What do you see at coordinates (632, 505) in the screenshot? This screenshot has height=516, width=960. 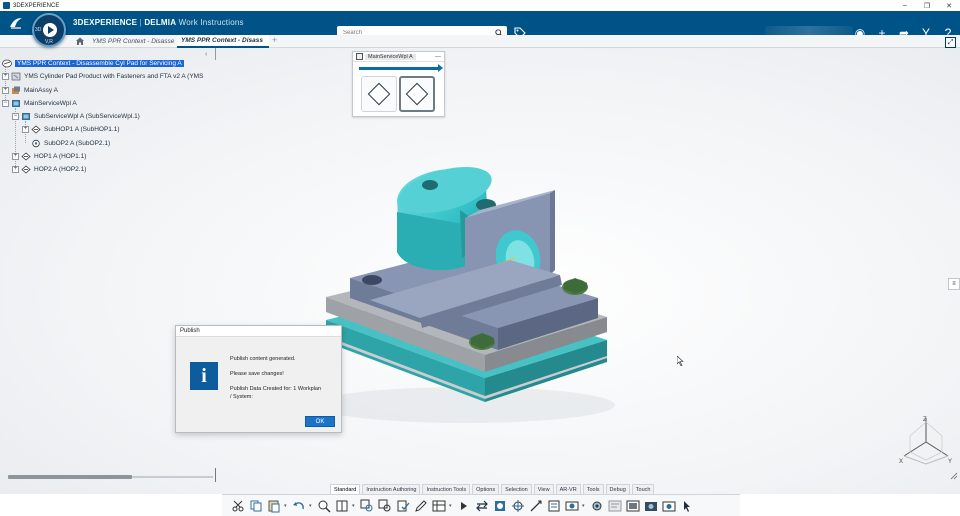 I see `screenshot-icon` at bounding box center [632, 505].